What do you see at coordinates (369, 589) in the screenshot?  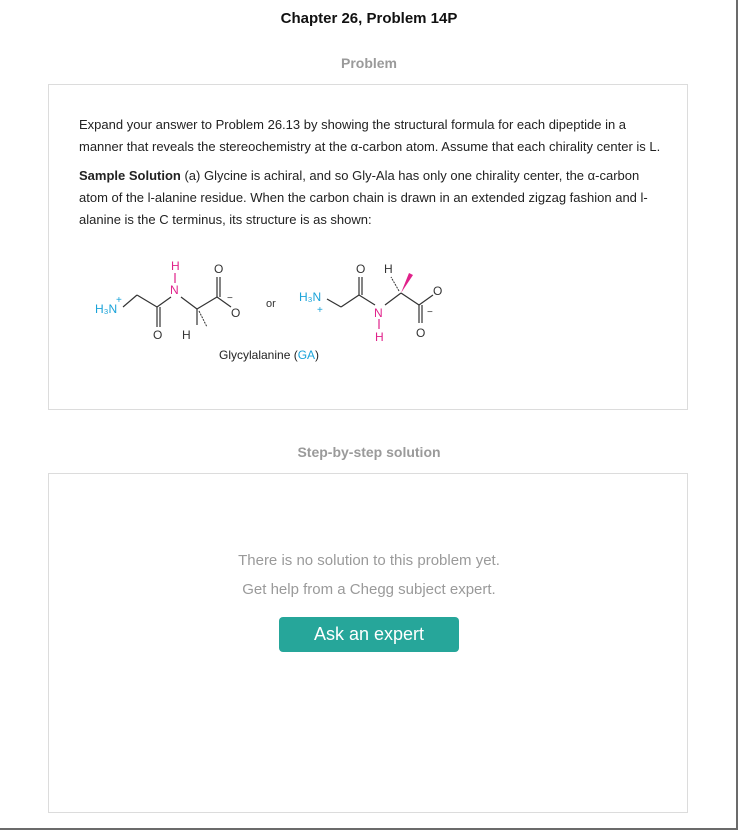 I see `expert-help-message: Get help from a Chegg subject expert.` at bounding box center [369, 589].